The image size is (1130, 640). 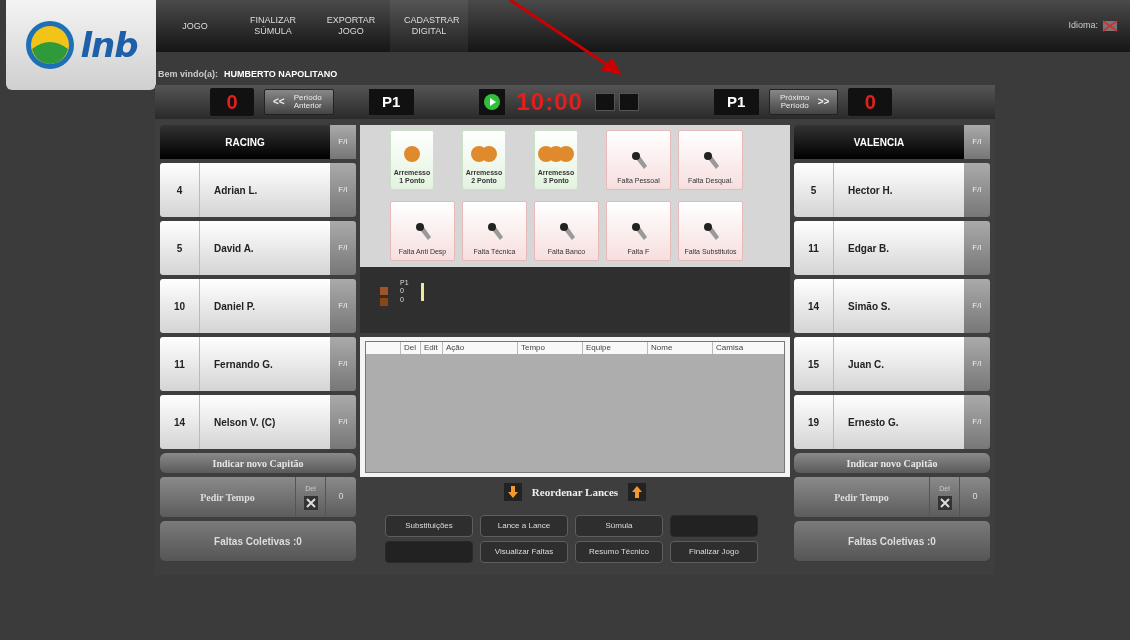 I want to click on player-name: Hector H., so click(x=870, y=190).